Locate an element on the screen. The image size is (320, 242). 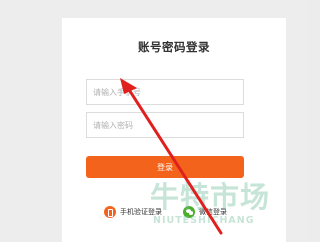
login-button: 登录 is located at coordinates (165, 167).